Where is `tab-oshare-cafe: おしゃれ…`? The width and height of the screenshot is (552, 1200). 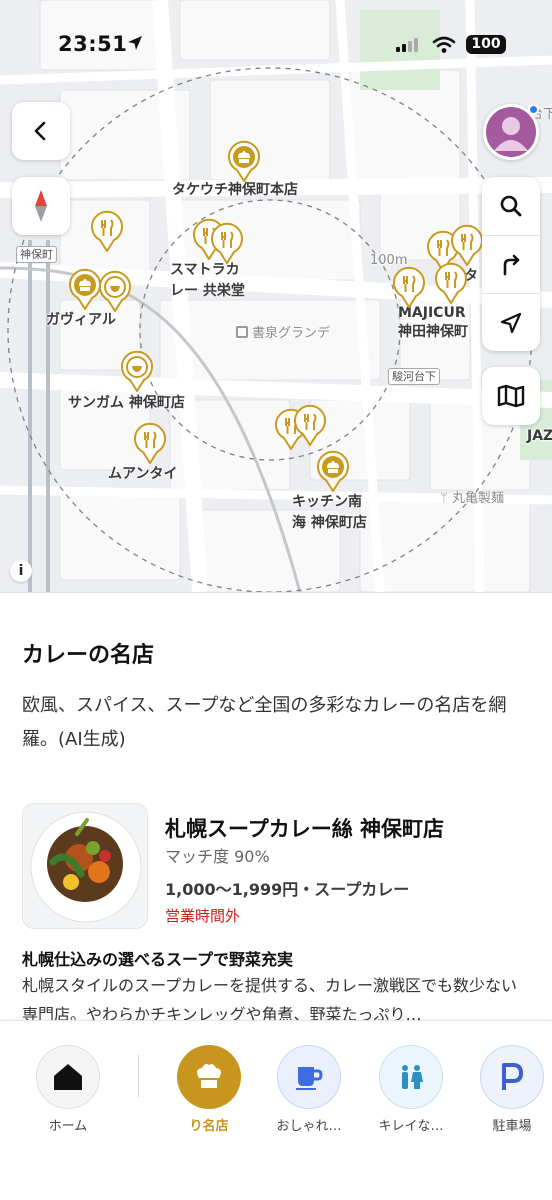
tab-oshare-cafe: おしゃれ… is located at coordinates (309, 1086).